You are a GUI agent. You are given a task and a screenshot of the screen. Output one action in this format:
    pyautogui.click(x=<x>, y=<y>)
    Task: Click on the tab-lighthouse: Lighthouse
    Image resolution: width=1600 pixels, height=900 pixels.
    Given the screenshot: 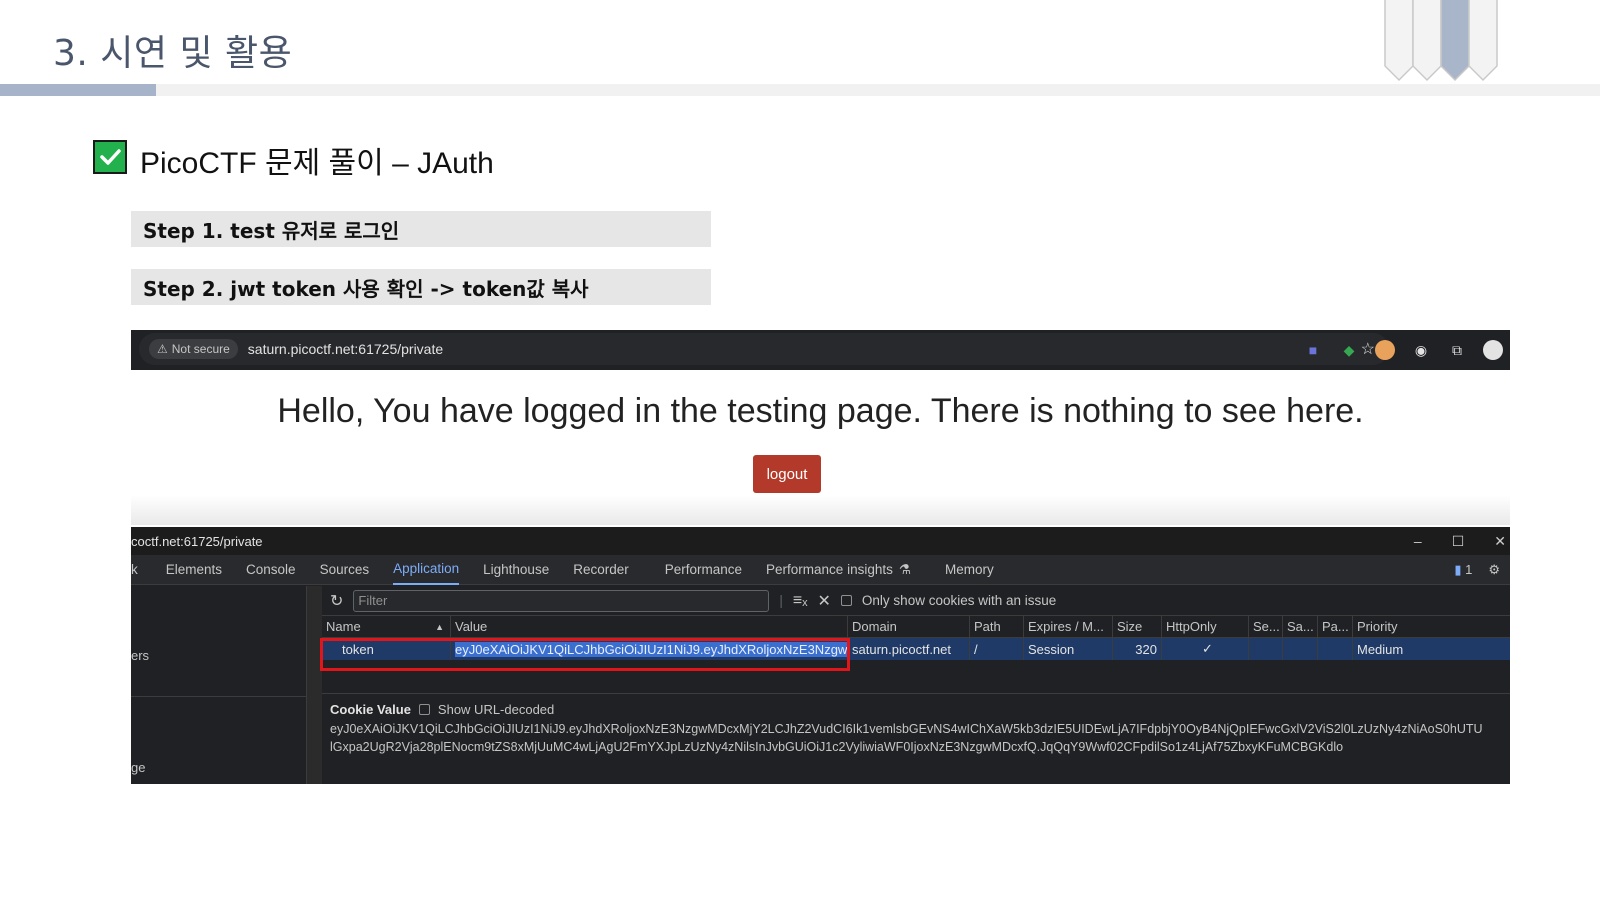 What is the action you would take?
    pyautogui.click(x=516, y=570)
    